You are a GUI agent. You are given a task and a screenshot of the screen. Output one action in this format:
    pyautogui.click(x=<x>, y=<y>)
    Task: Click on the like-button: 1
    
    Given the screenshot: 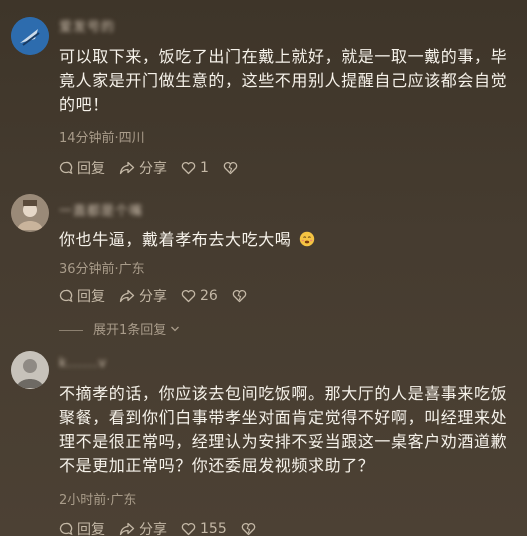 What is the action you would take?
    pyautogui.click(x=195, y=168)
    